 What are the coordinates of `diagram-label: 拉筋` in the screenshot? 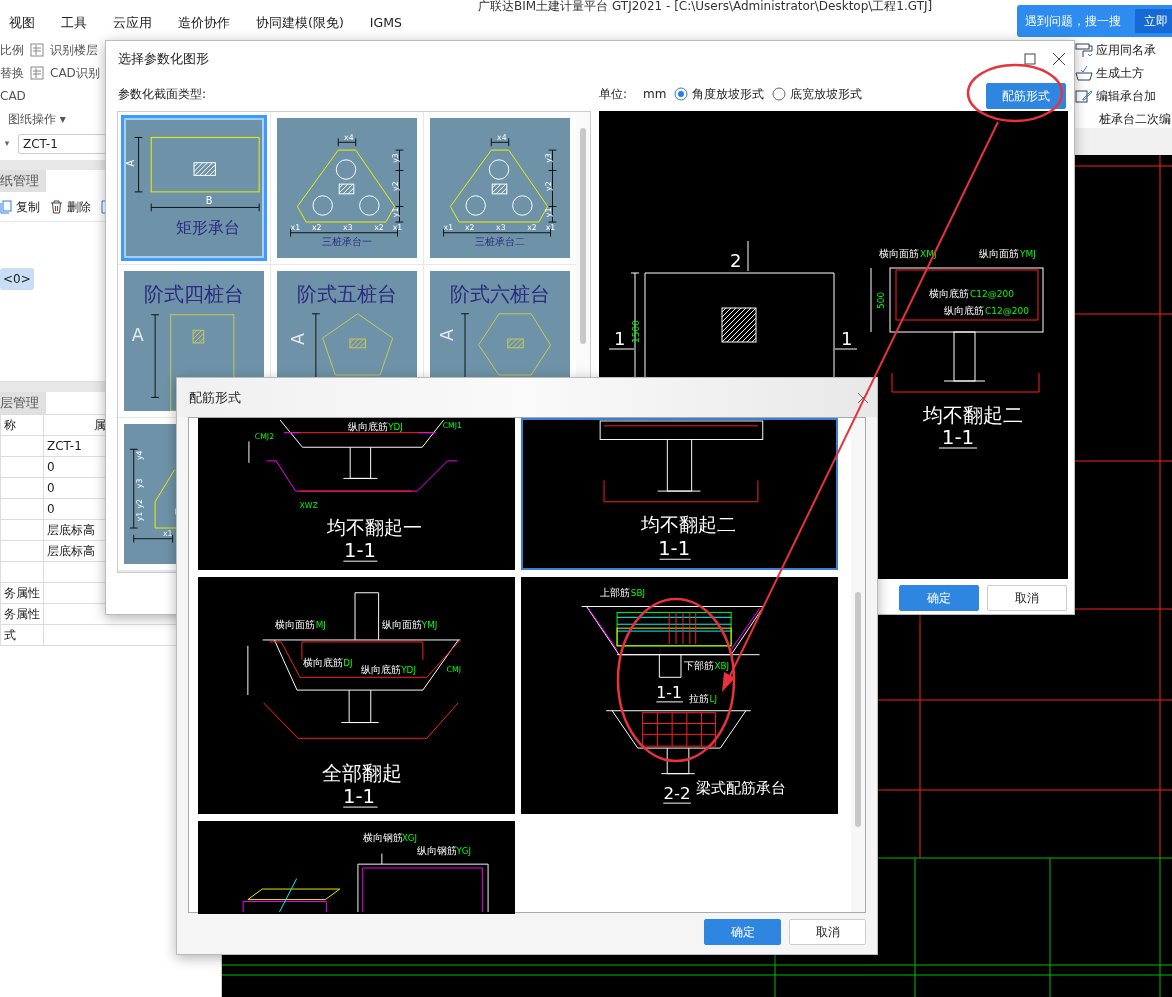 It's located at (698, 698).